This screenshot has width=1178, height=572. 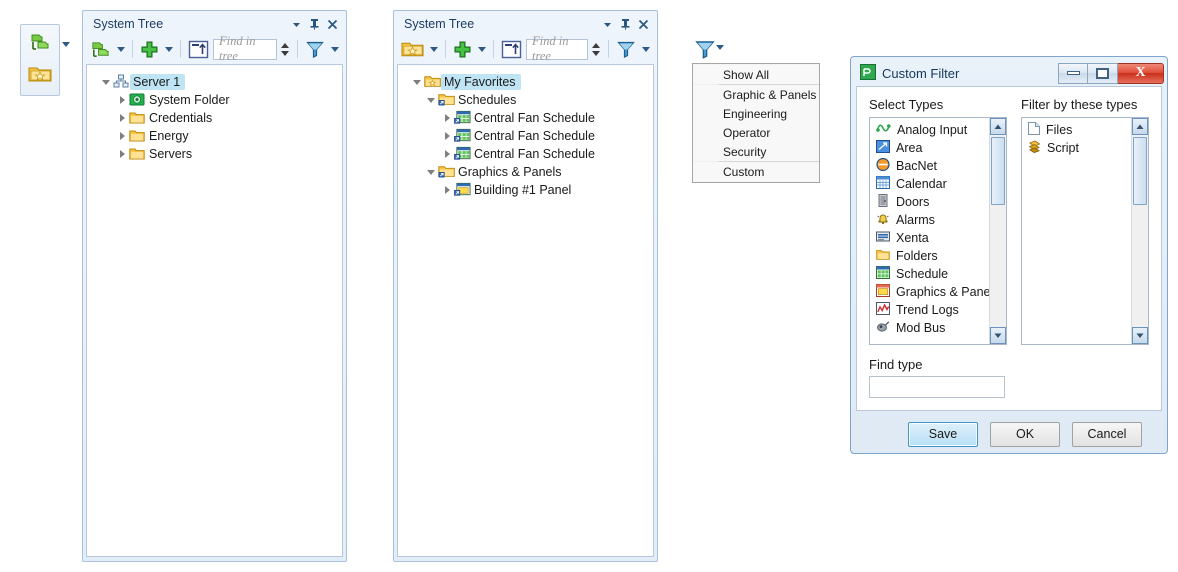 What do you see at coordinates (929, 238) in the screenshot?
I see `list-item: Xenta` at bounding box center [929, 238].